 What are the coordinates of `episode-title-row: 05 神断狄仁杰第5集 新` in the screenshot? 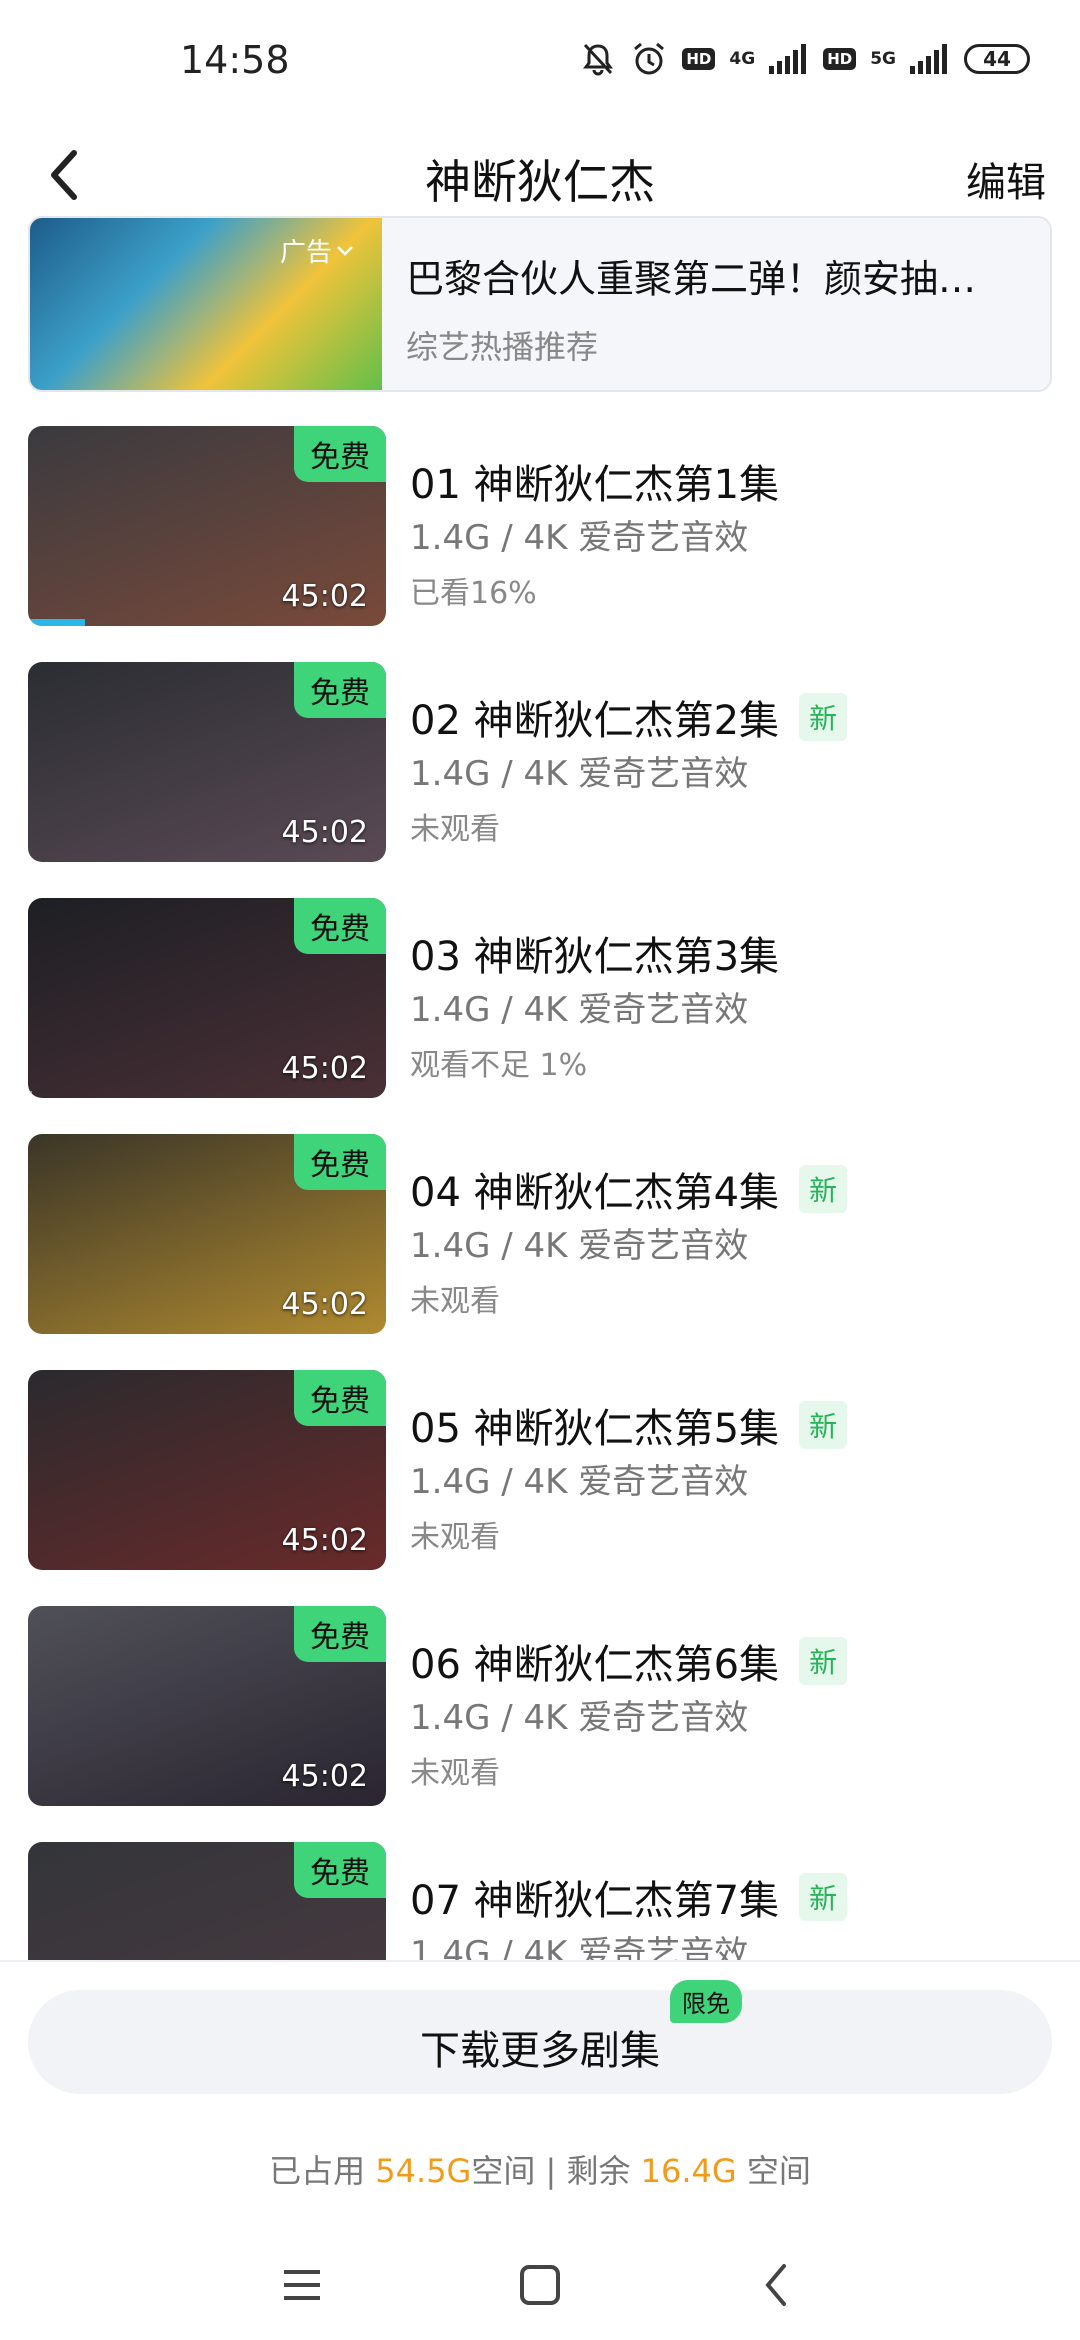 It's located at (629, 1425).